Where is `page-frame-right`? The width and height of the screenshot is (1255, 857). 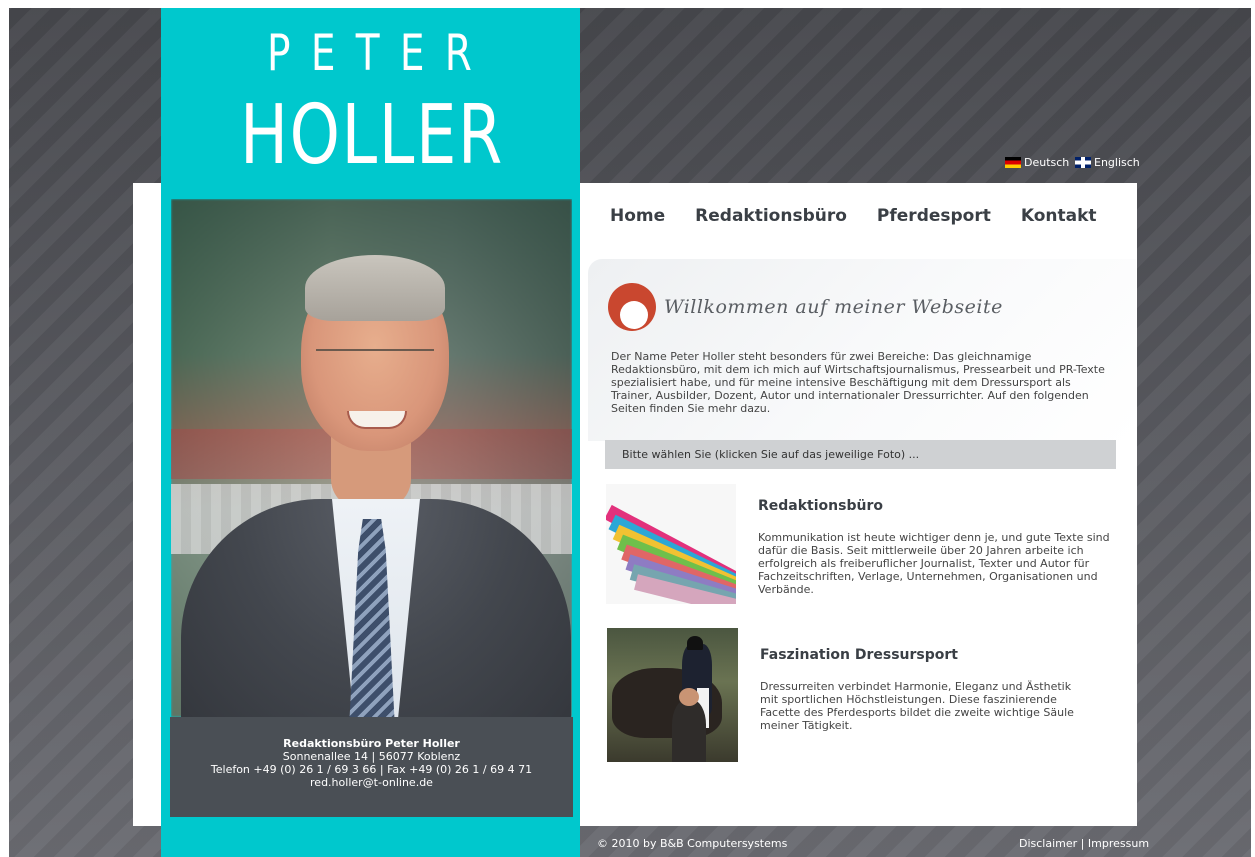
page-frame-right is located at coordinates (1253, 428).